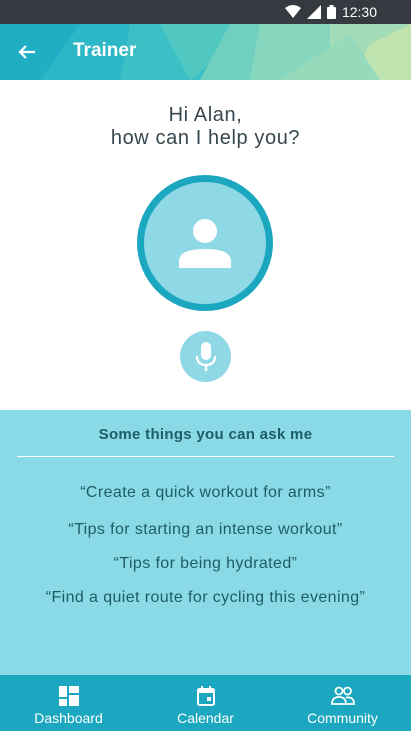  Describe the element at coordinates (105, 50) in the screenshot. I see `page-title: Trainer` at that location.